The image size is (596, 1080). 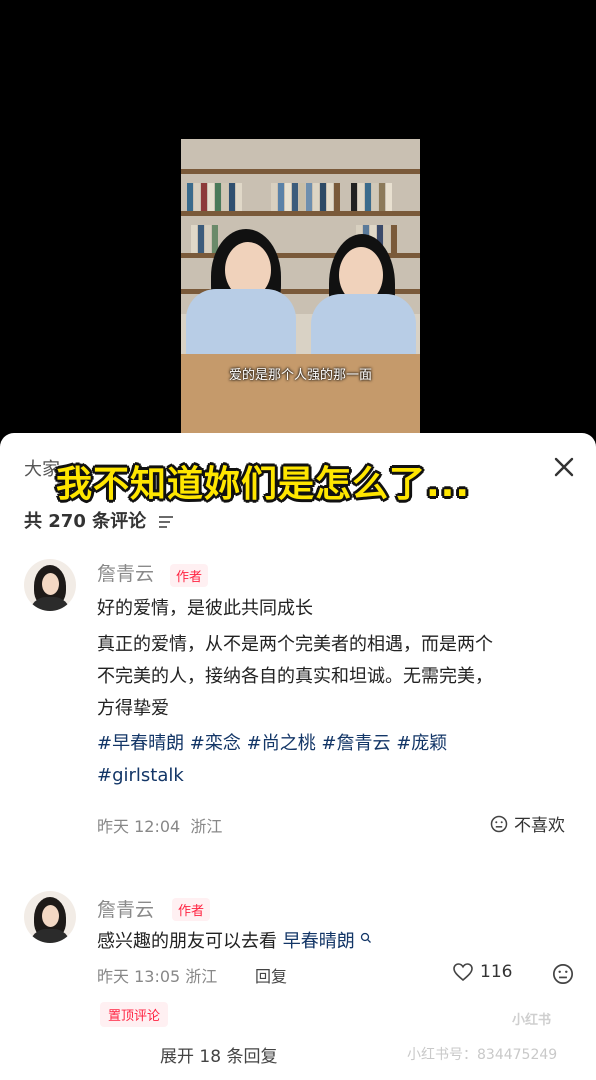 What do you see at coordinates (300, 289) in the screenshot?
I see `video-frame: 爱的是那个人强的那一面` at bounding box center [300, 289].